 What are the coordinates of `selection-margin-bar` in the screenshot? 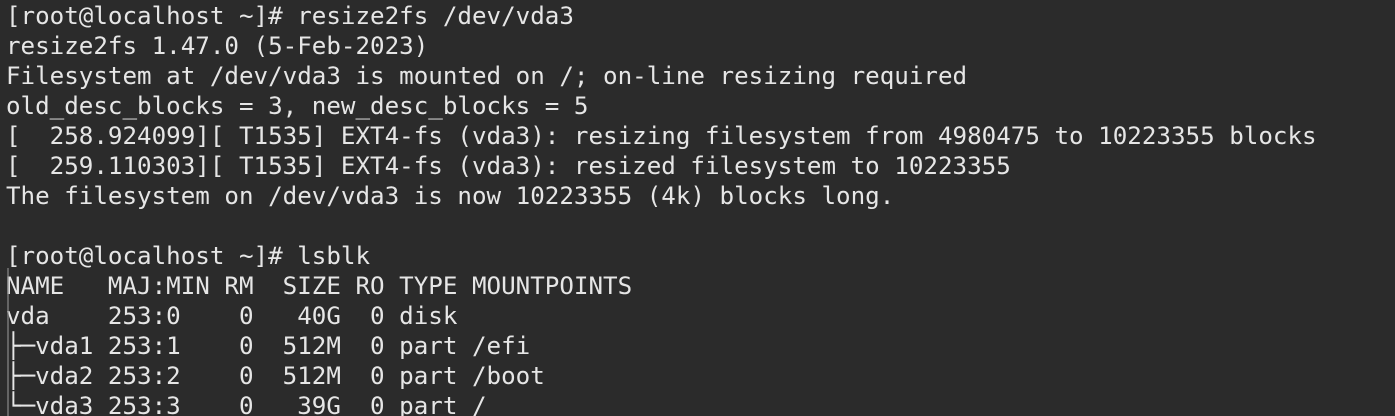 It's located at (8, 342).